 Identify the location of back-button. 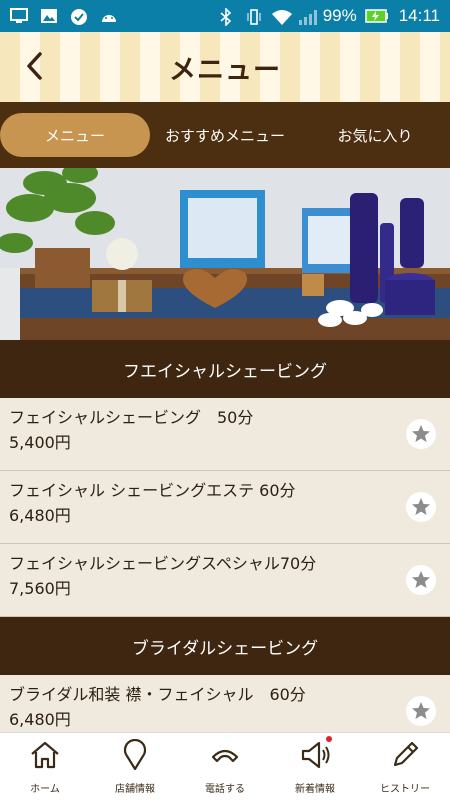
(35, 66).